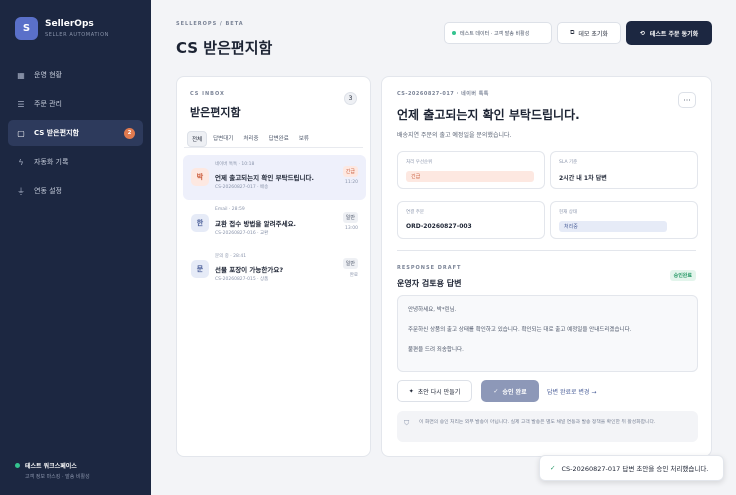 This screenshot has height=495, width=736. I want to click on sidebar-item-cs-inbox: ▢ CS 받은편지함 2, so click(75, 133).